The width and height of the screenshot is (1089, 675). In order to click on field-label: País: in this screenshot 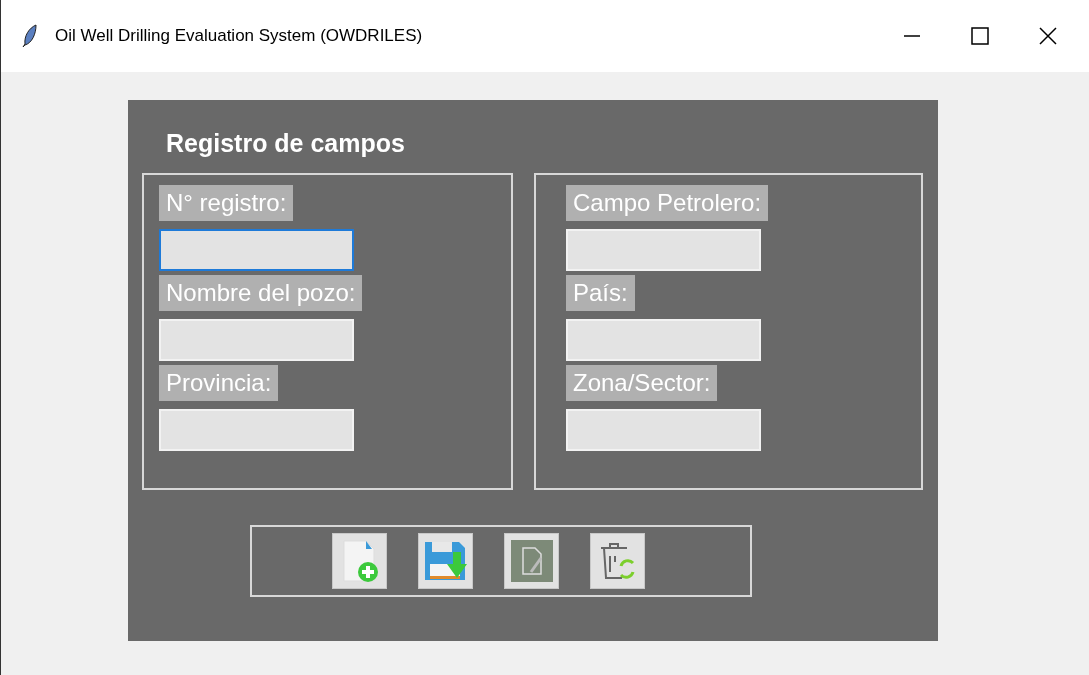, I will do `click(600, 292)`.